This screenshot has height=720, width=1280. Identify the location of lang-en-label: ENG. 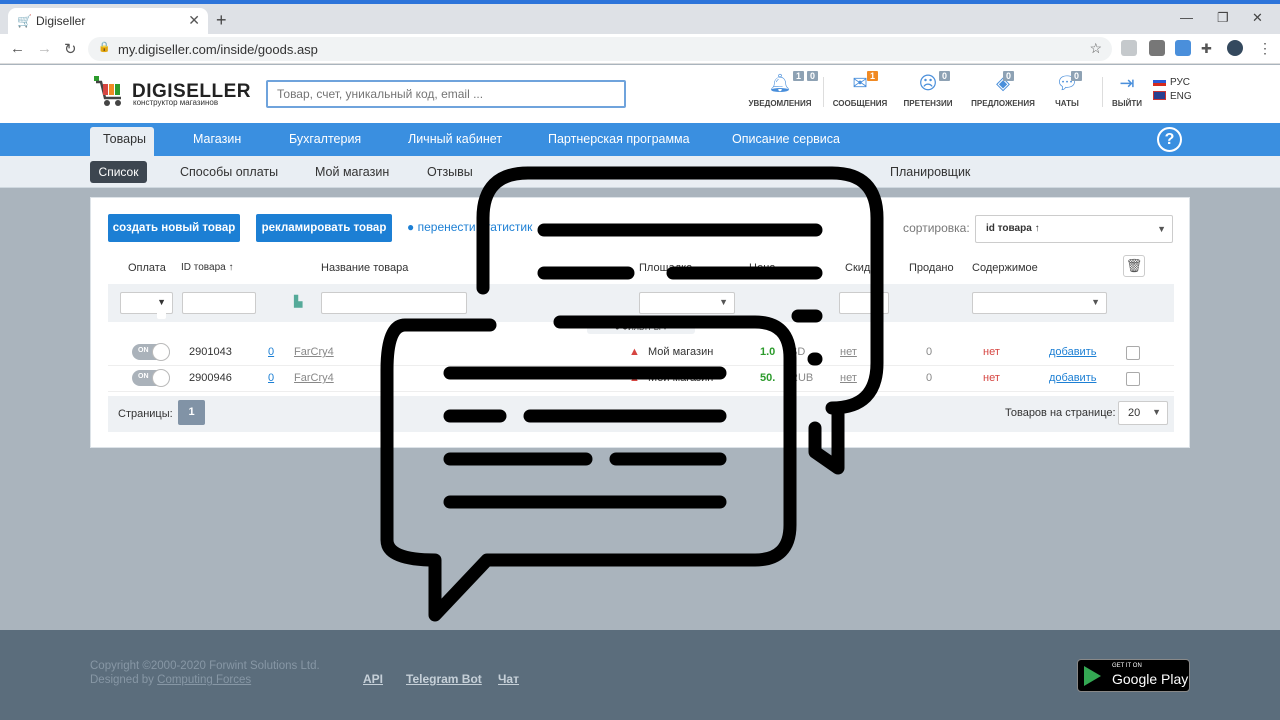
(1181, 96).